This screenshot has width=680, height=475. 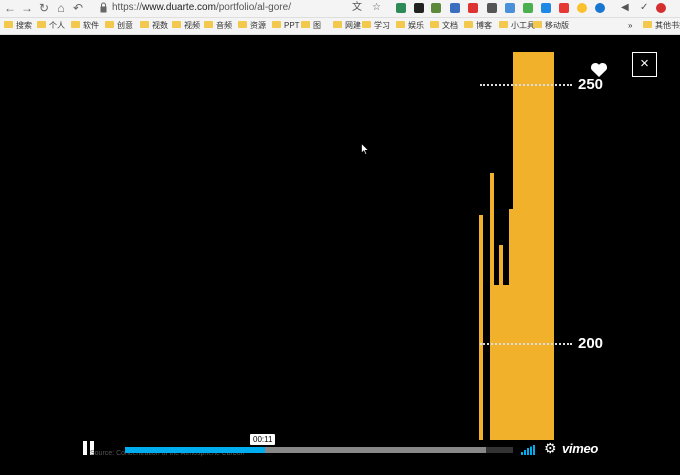 What do you see at coordinates (179, 7) in the screenshot?
I see `url-host: www.duarte.com` at bounding box center [179, 7].